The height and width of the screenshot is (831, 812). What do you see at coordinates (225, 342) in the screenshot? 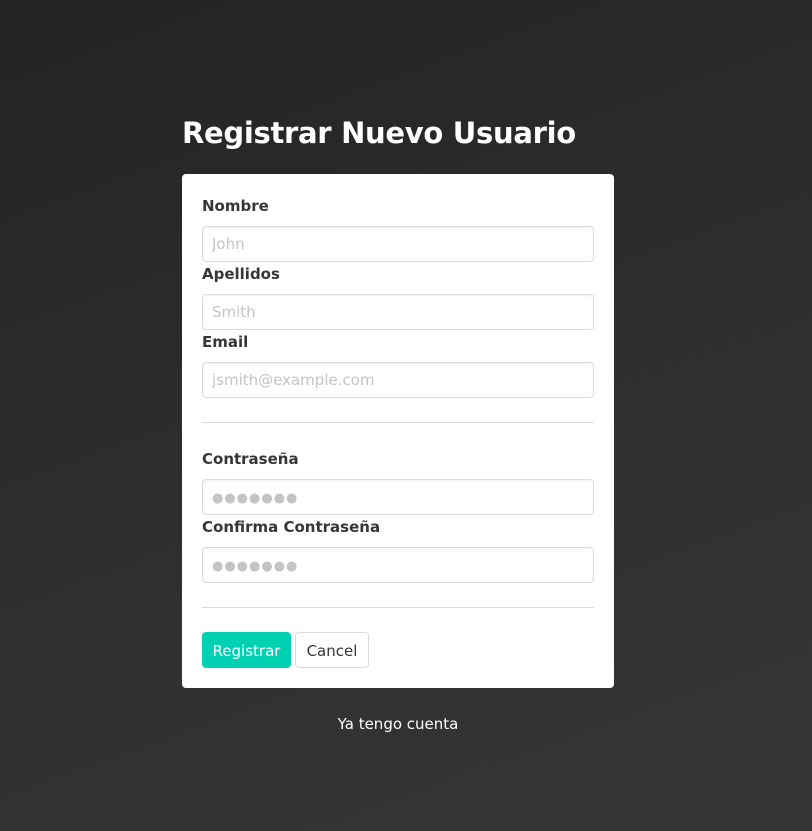
I see `email-label: Email` at bounding box center [225, 342].